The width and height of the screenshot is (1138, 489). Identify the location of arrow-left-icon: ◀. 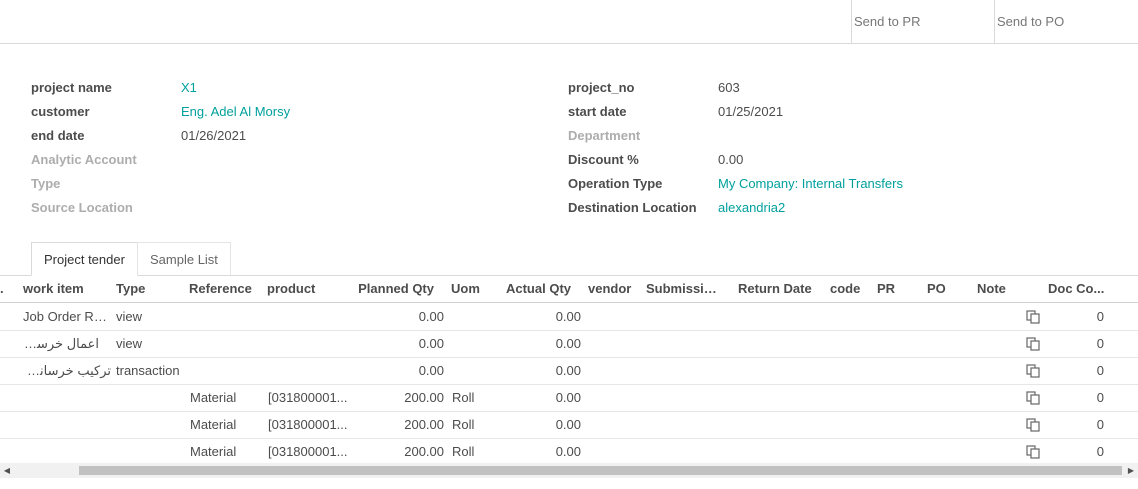
(7, 470).